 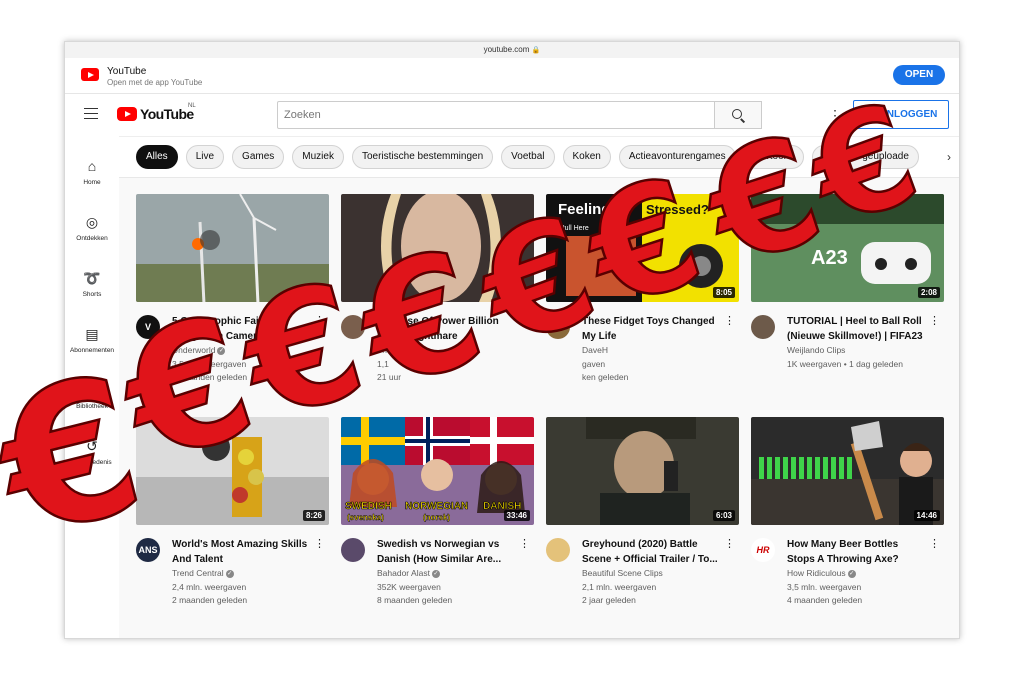 I want to click on library-icon: ▶, so click(x=92, y=390).